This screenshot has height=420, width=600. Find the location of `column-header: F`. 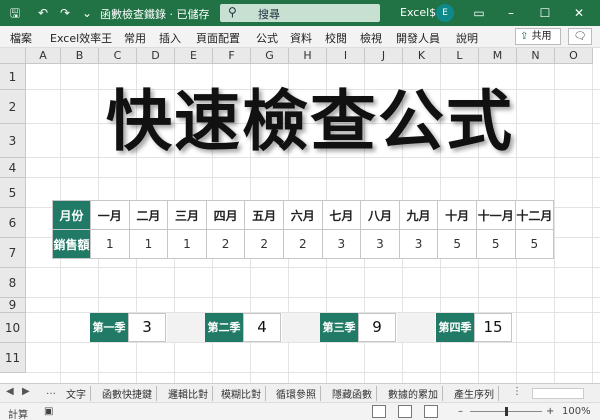

column-header: F is located at coordinates (232, 56).